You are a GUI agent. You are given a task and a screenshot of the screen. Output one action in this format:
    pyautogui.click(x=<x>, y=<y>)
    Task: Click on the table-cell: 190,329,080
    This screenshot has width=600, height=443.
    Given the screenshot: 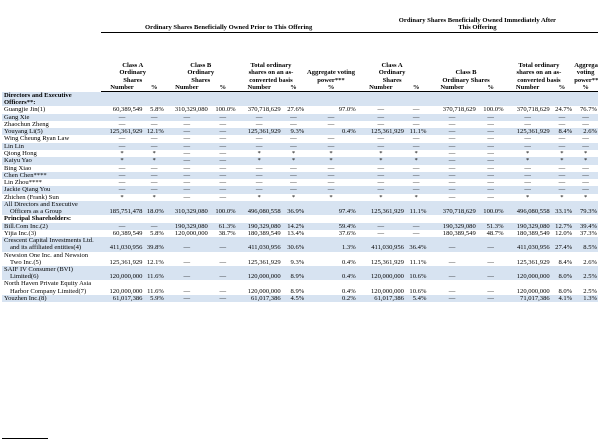 What is the action you would take?
    pyautogui.click(x=186, y=226)
    